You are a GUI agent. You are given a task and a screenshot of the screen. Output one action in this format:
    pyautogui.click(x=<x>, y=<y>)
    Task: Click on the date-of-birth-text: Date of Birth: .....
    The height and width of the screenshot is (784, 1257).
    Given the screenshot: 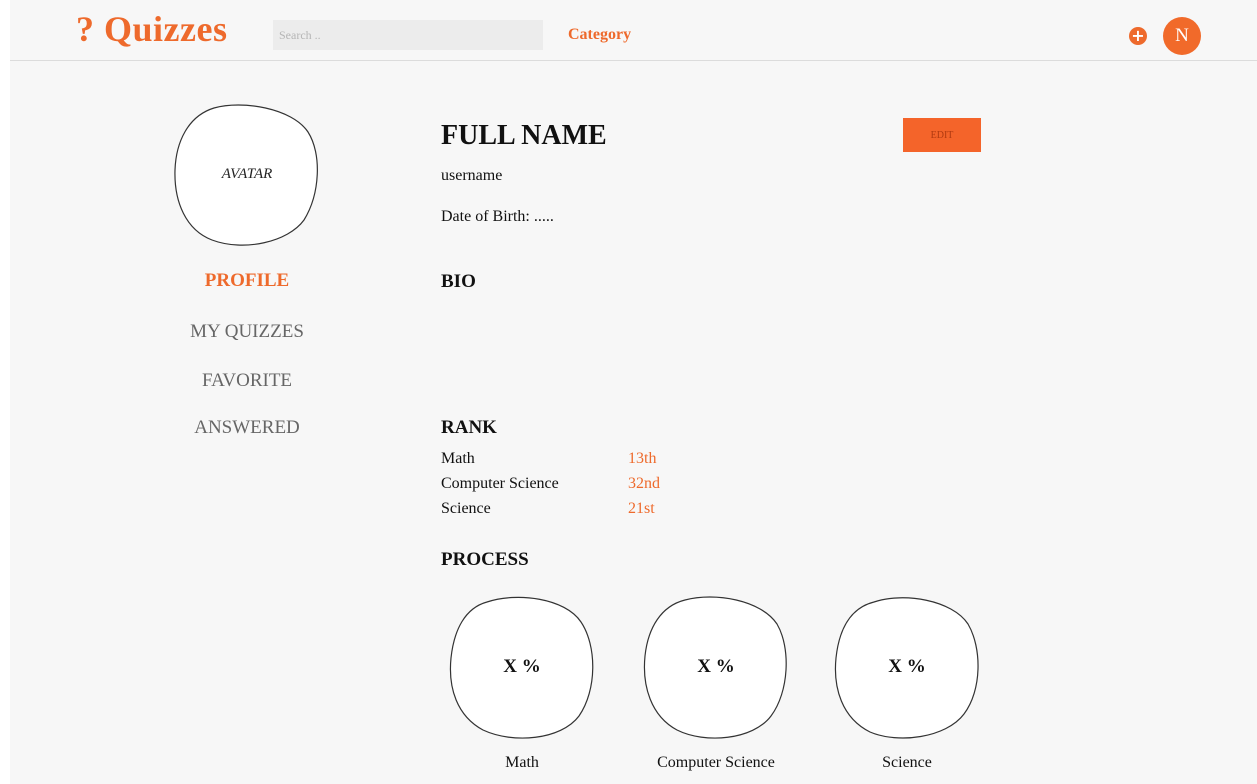 What is the action you would take?
    pyautogui.click(x=497, y=216)
    